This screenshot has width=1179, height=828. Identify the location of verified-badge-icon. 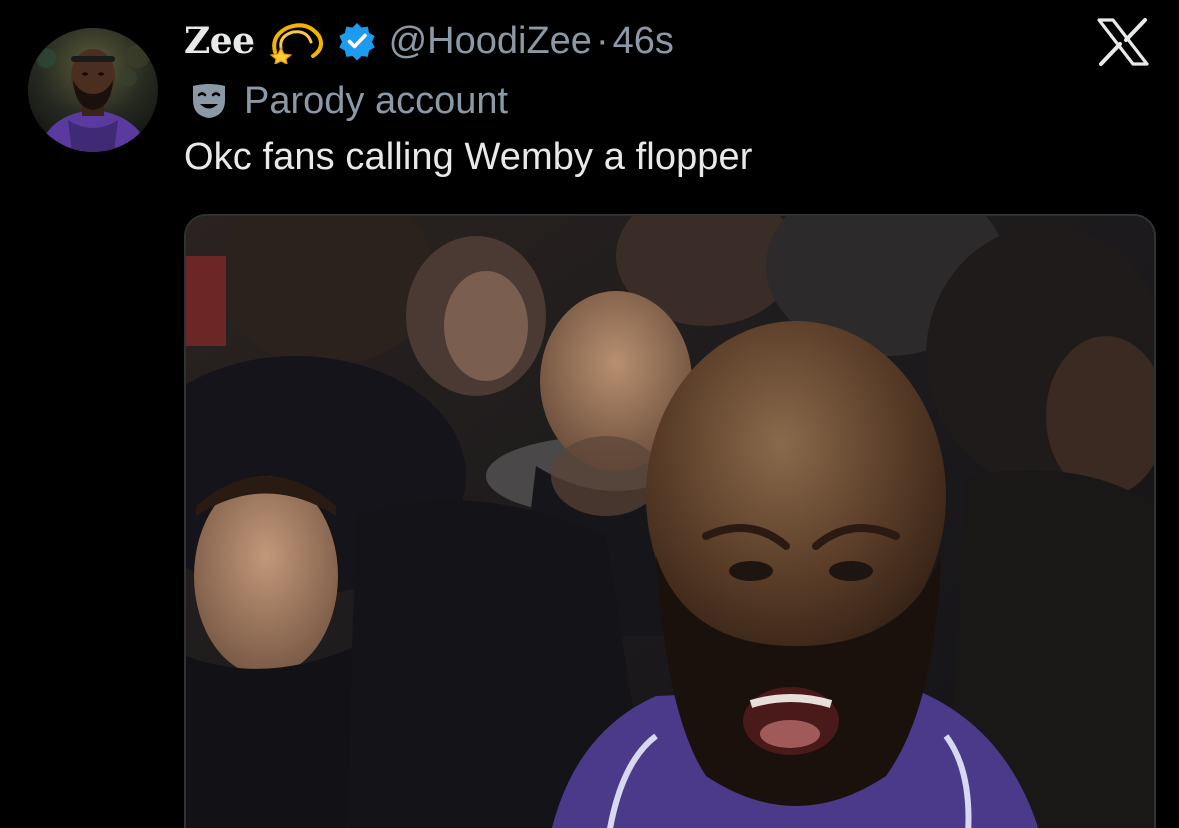
(357, 41).